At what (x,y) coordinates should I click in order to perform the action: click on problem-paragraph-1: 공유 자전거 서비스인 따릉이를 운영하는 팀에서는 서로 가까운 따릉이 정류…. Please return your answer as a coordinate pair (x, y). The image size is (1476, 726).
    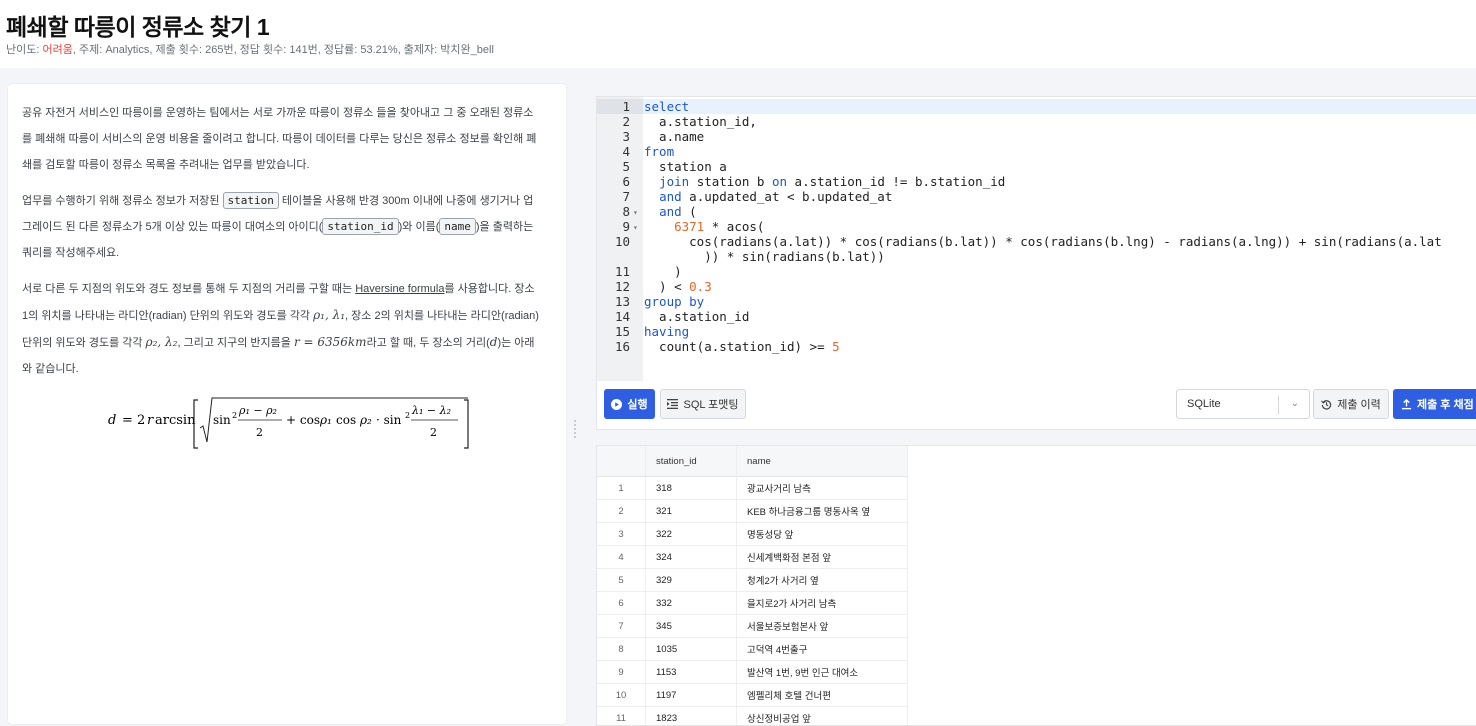
    Looking at the image, I should click on (282, 139).